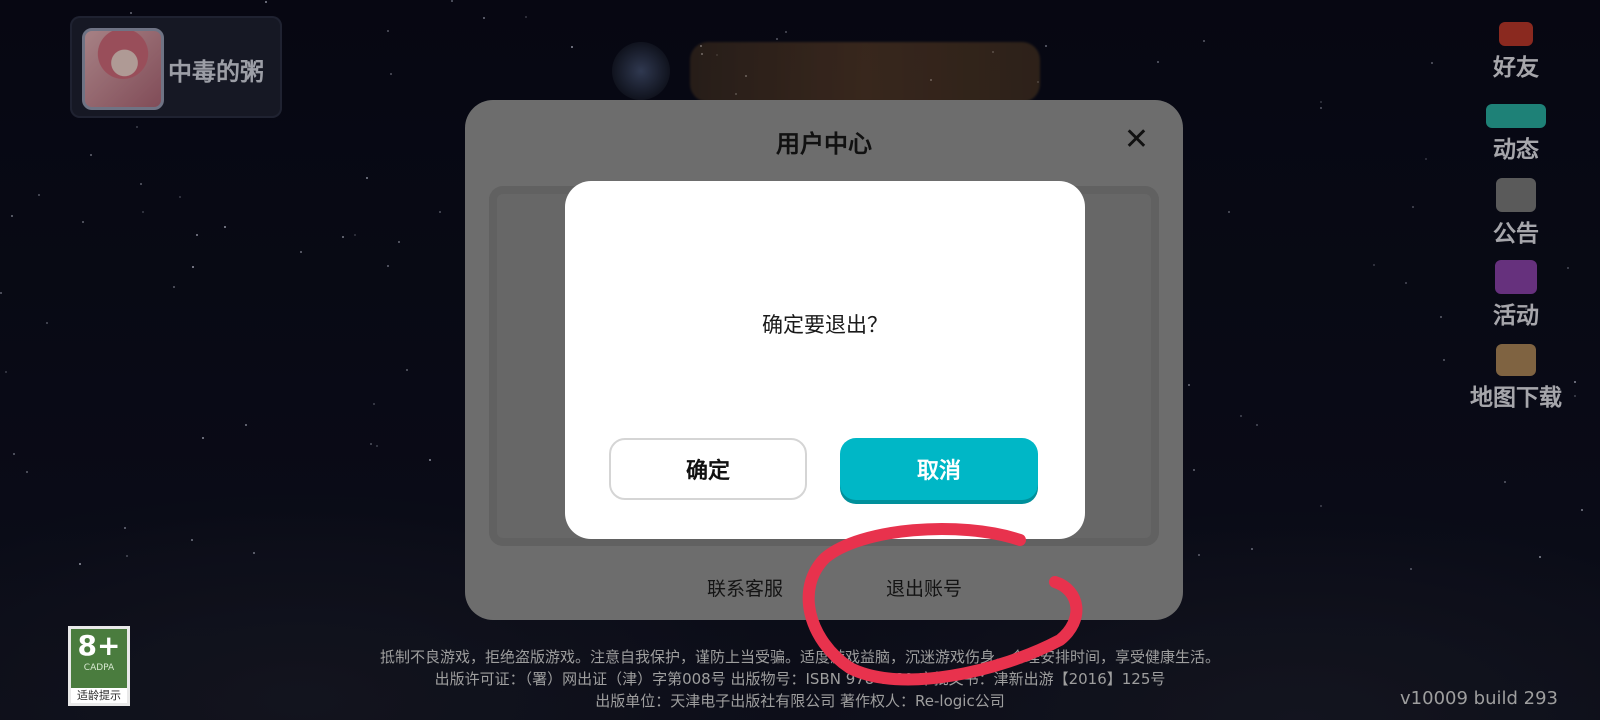 The height and width of the screenshot is (720, 1600). I want to click on version-label: v10009 build 293, so click(1479, 698).